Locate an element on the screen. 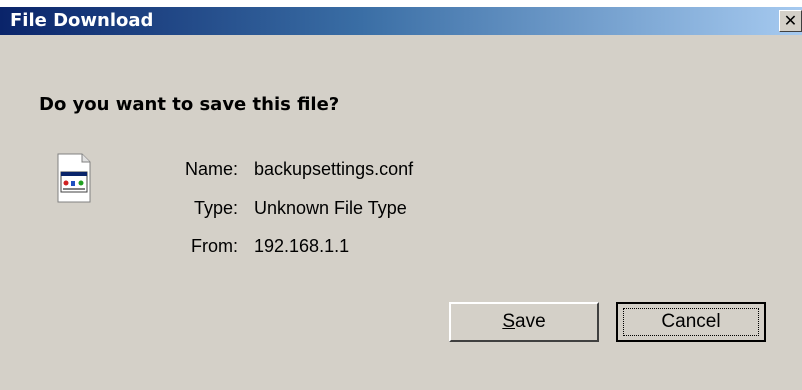 This screenshot has width=802, height=390. info-row-from: From: 192.168.1.1 is located at coordinates (401, 246).